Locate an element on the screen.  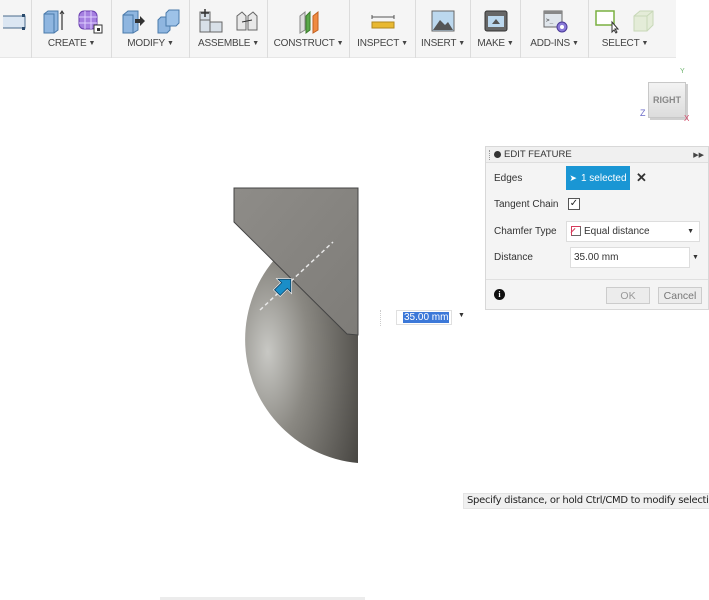
construct-plane-icon is located at coordinates (309, 21).